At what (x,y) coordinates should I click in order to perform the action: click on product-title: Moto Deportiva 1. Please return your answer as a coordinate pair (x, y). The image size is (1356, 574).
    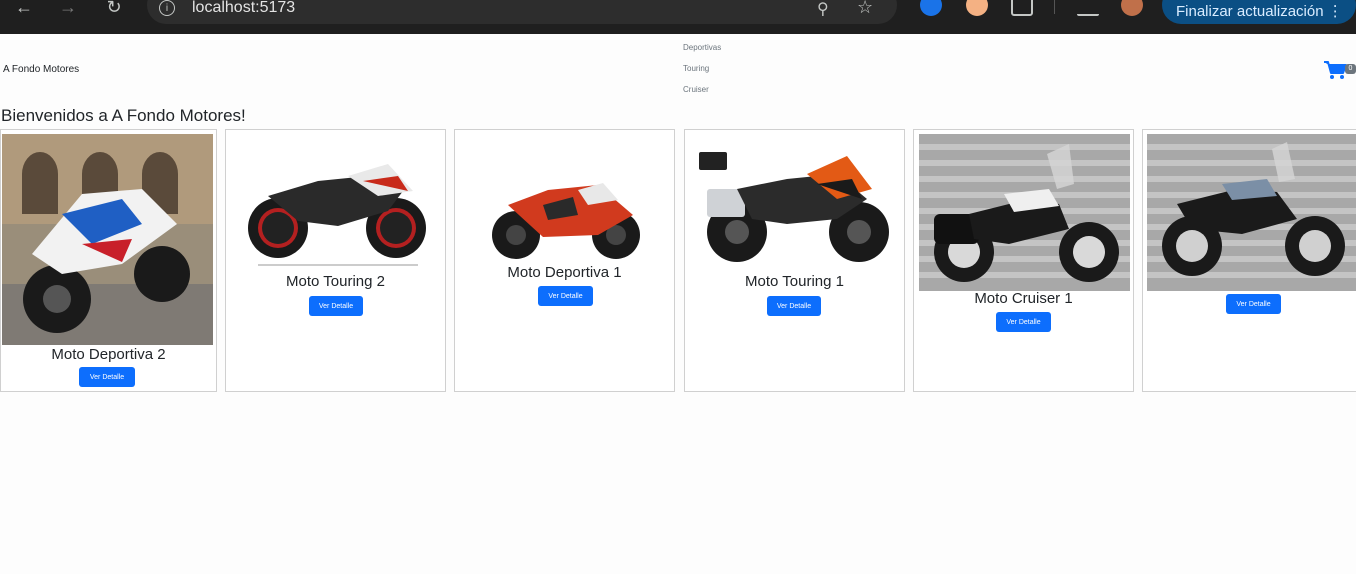
    Looking at the image, I should click on (564, 272).